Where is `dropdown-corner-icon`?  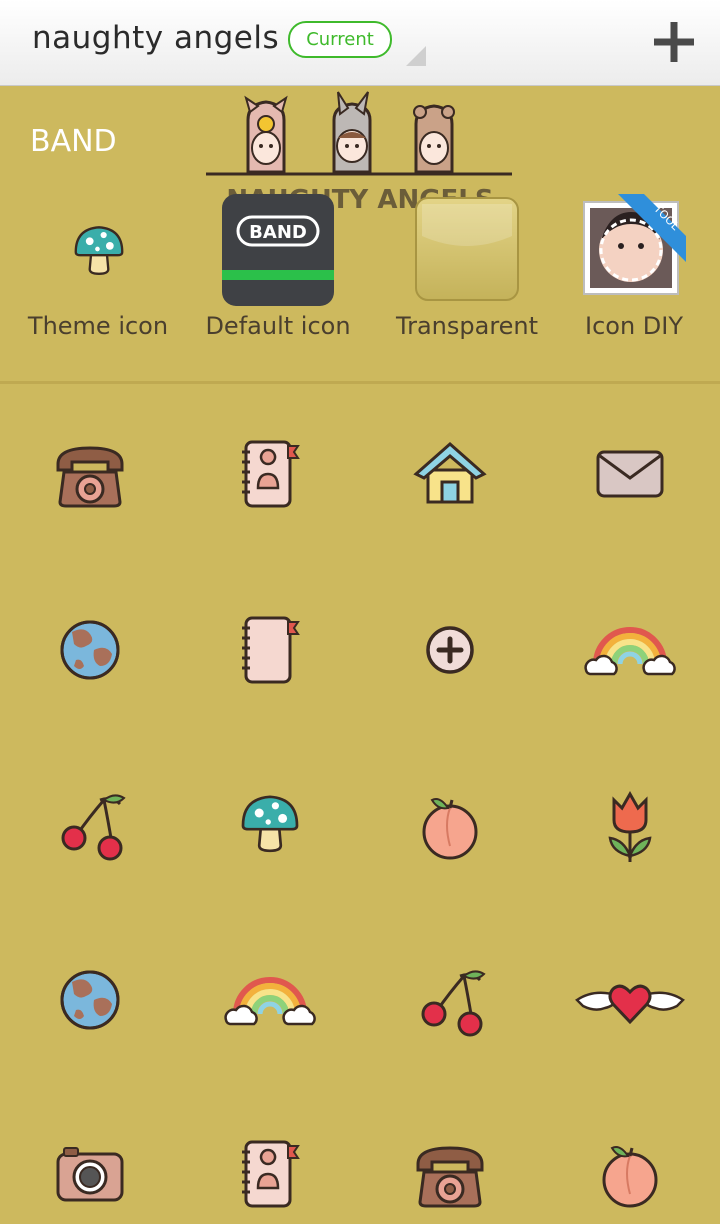
dropdown-corner-icon is located at coordinates (416, 56).